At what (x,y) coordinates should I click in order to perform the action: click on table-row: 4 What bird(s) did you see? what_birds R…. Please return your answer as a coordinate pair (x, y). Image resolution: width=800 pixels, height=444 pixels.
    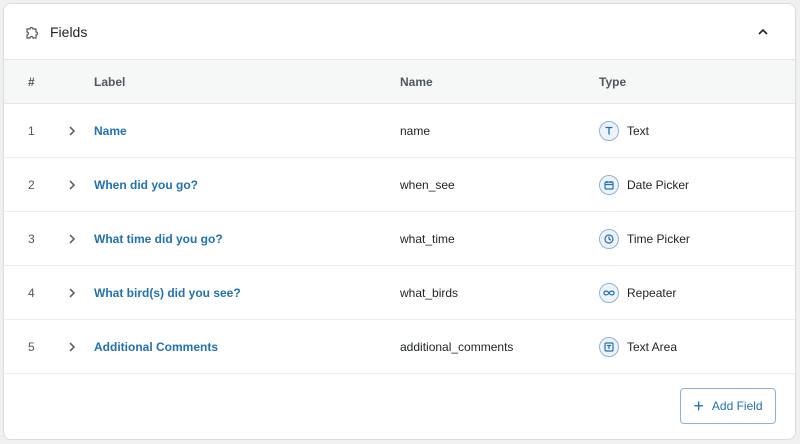
    Looking at the image, I should click on (399, 293).